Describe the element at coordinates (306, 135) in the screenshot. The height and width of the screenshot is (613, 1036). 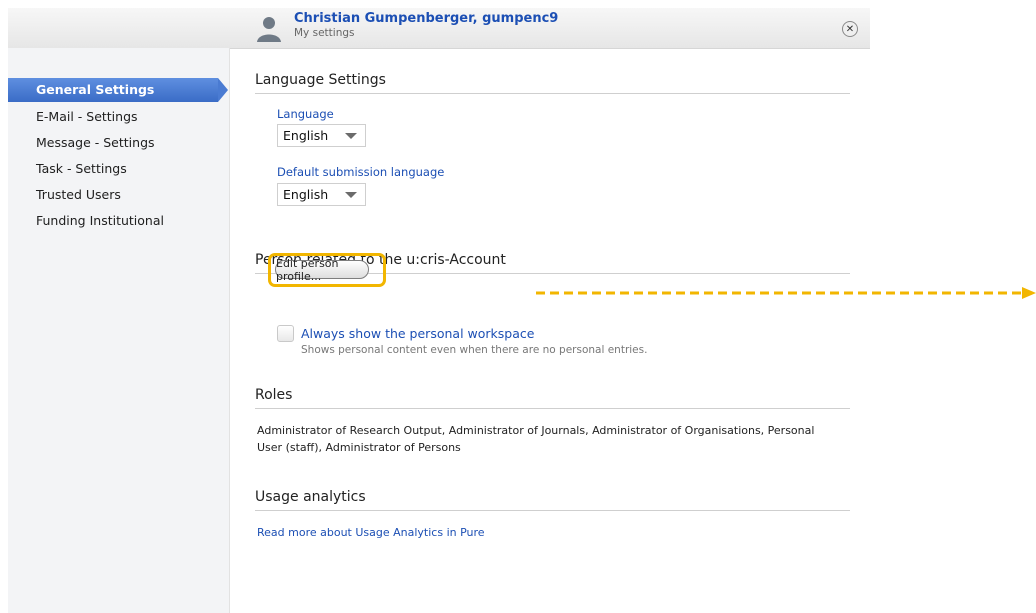
I see `language-select-value: English` at that location.